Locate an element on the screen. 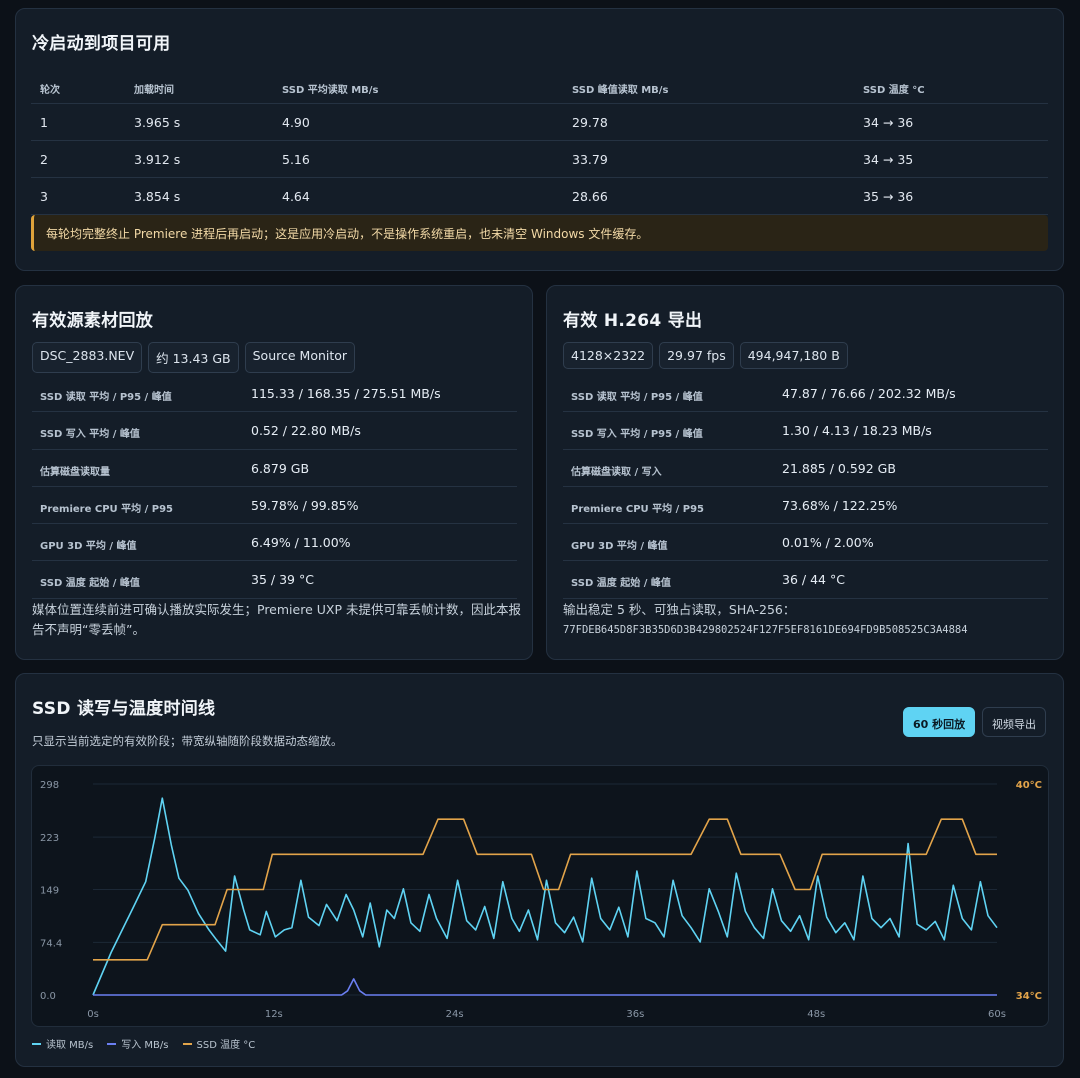 The height and width of the screenshot is (1078, 1080). table-cell: 5.16 is located at coordinates (296, 159).